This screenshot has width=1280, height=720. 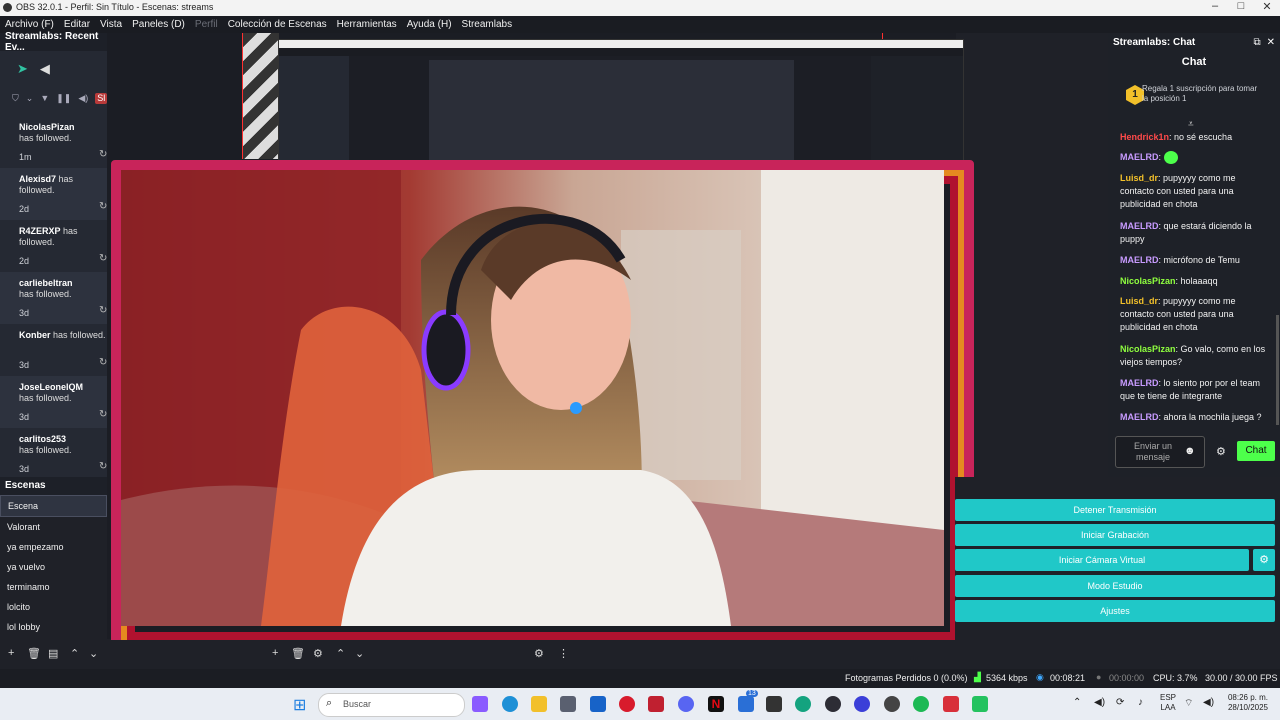 What do you see at coordinates (45, 69) in the screenshot?
I see `megaphone-icon: ◀` at bounding box center [45, 69].